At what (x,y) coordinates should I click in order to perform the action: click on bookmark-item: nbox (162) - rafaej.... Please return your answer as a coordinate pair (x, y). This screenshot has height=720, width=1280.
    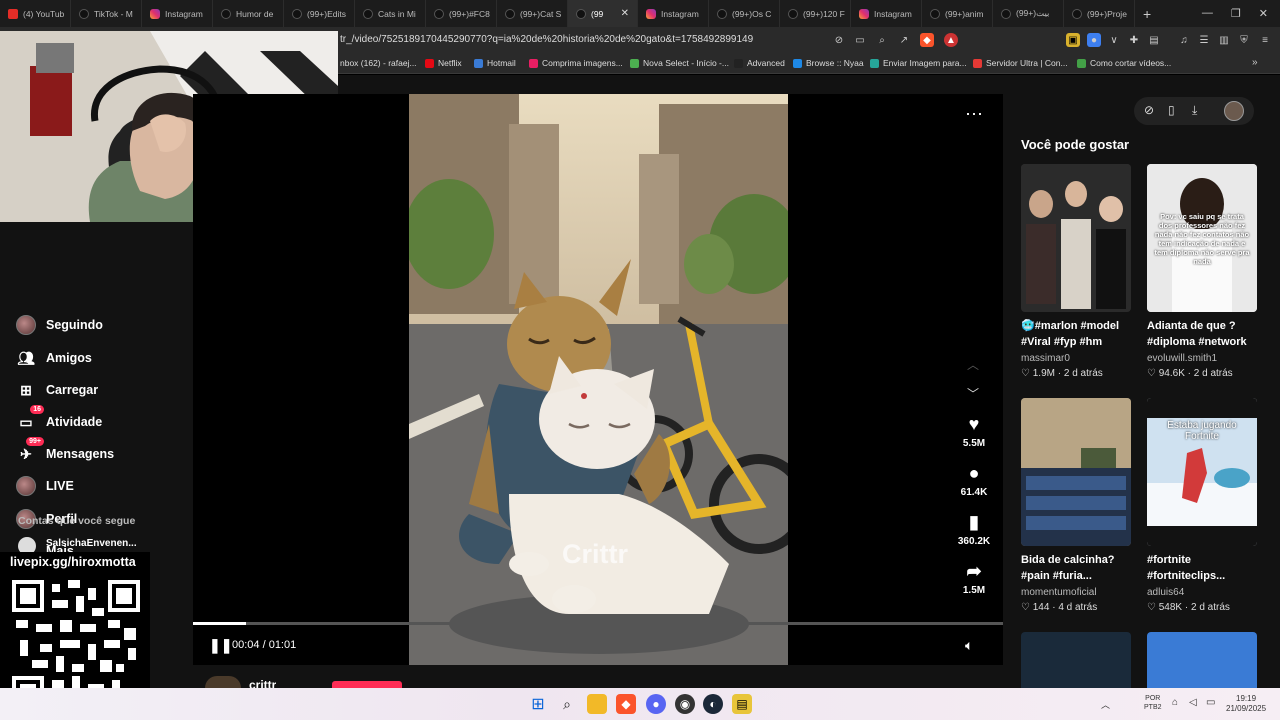
    Looking at the image, I should click on (378, 63).